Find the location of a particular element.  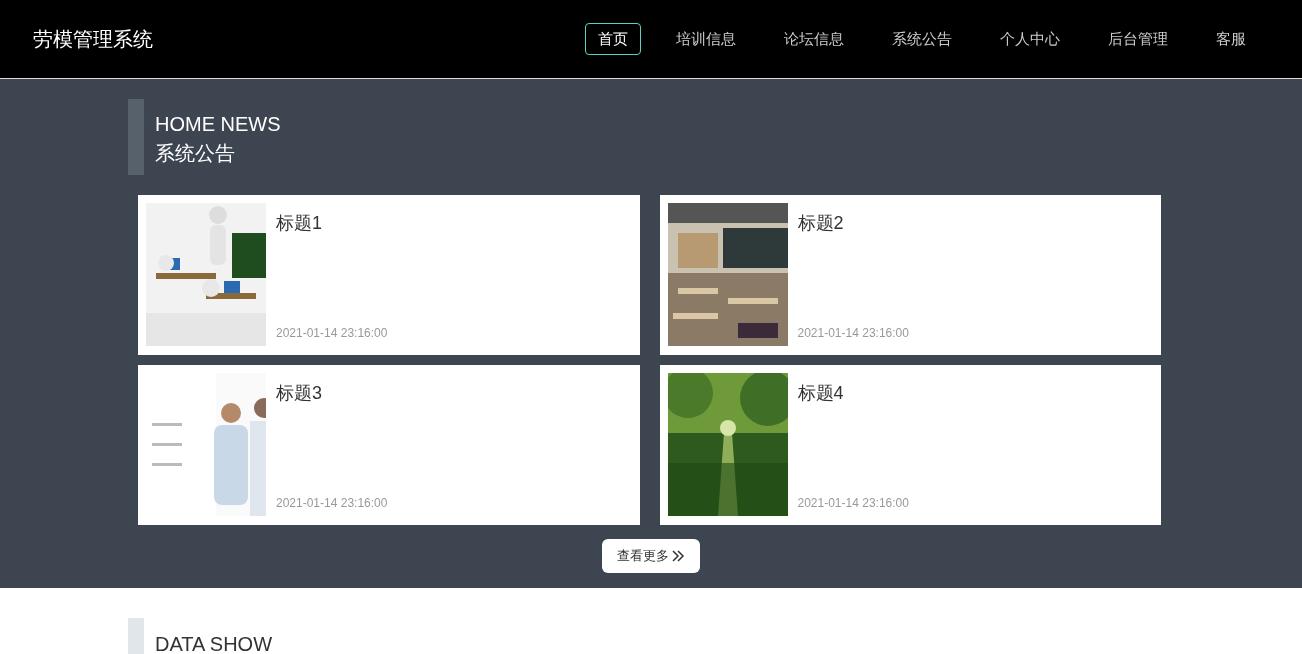

news-title: 标题1 is located at coordinates (299, 223).